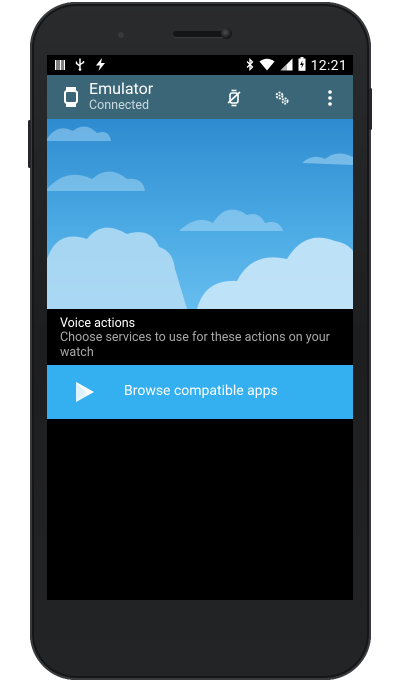 This screenshot has width=400, height=683. Describe the element at coordinates (330, 98) in the screenshot. I see `overflow-menu-icon` at that location.